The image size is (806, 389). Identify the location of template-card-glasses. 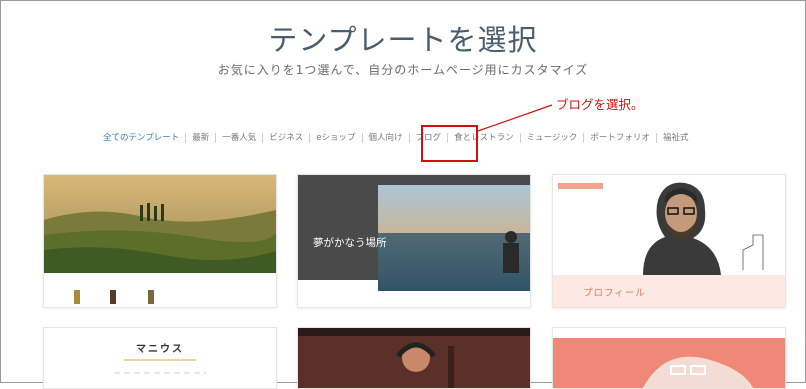
(669, 358).